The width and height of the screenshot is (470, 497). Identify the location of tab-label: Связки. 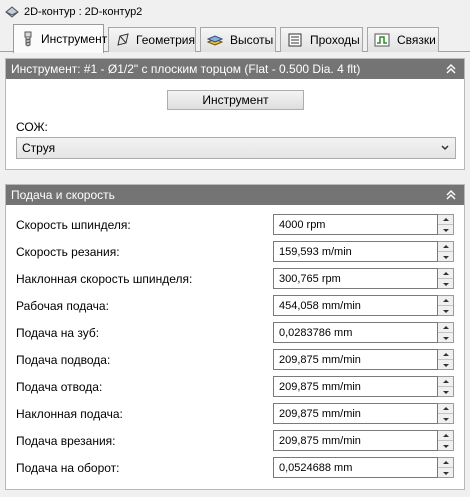
(416, 40).